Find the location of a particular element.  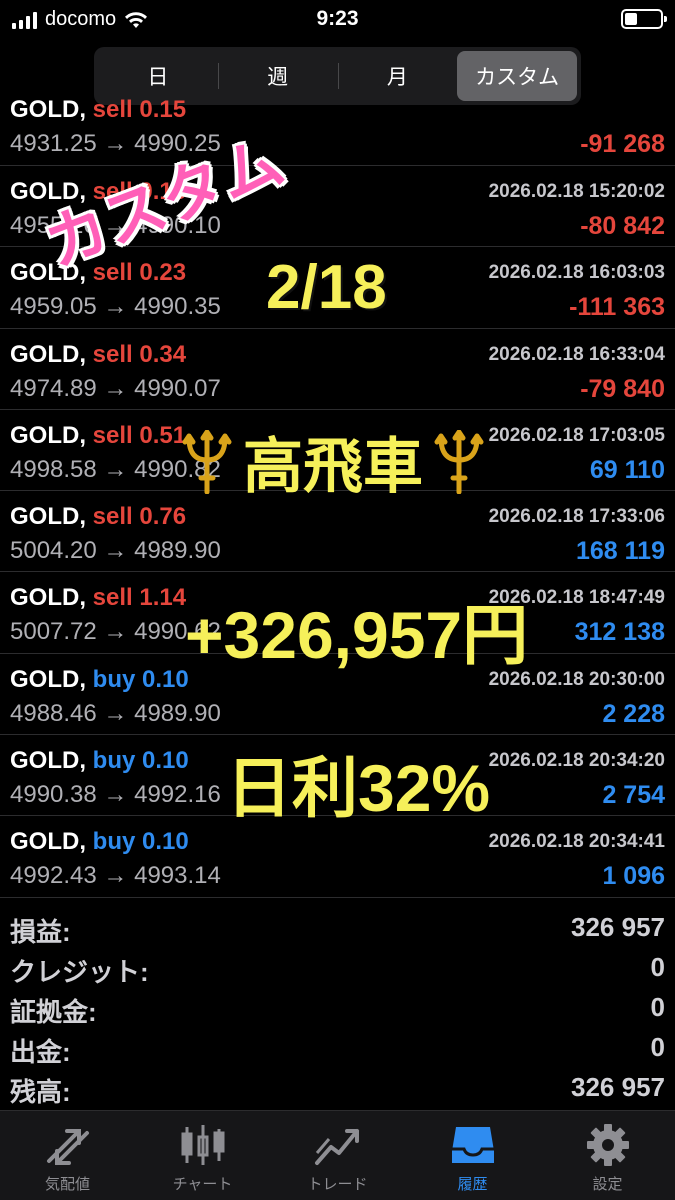

battery-icon is located at coordinates (644, 19).